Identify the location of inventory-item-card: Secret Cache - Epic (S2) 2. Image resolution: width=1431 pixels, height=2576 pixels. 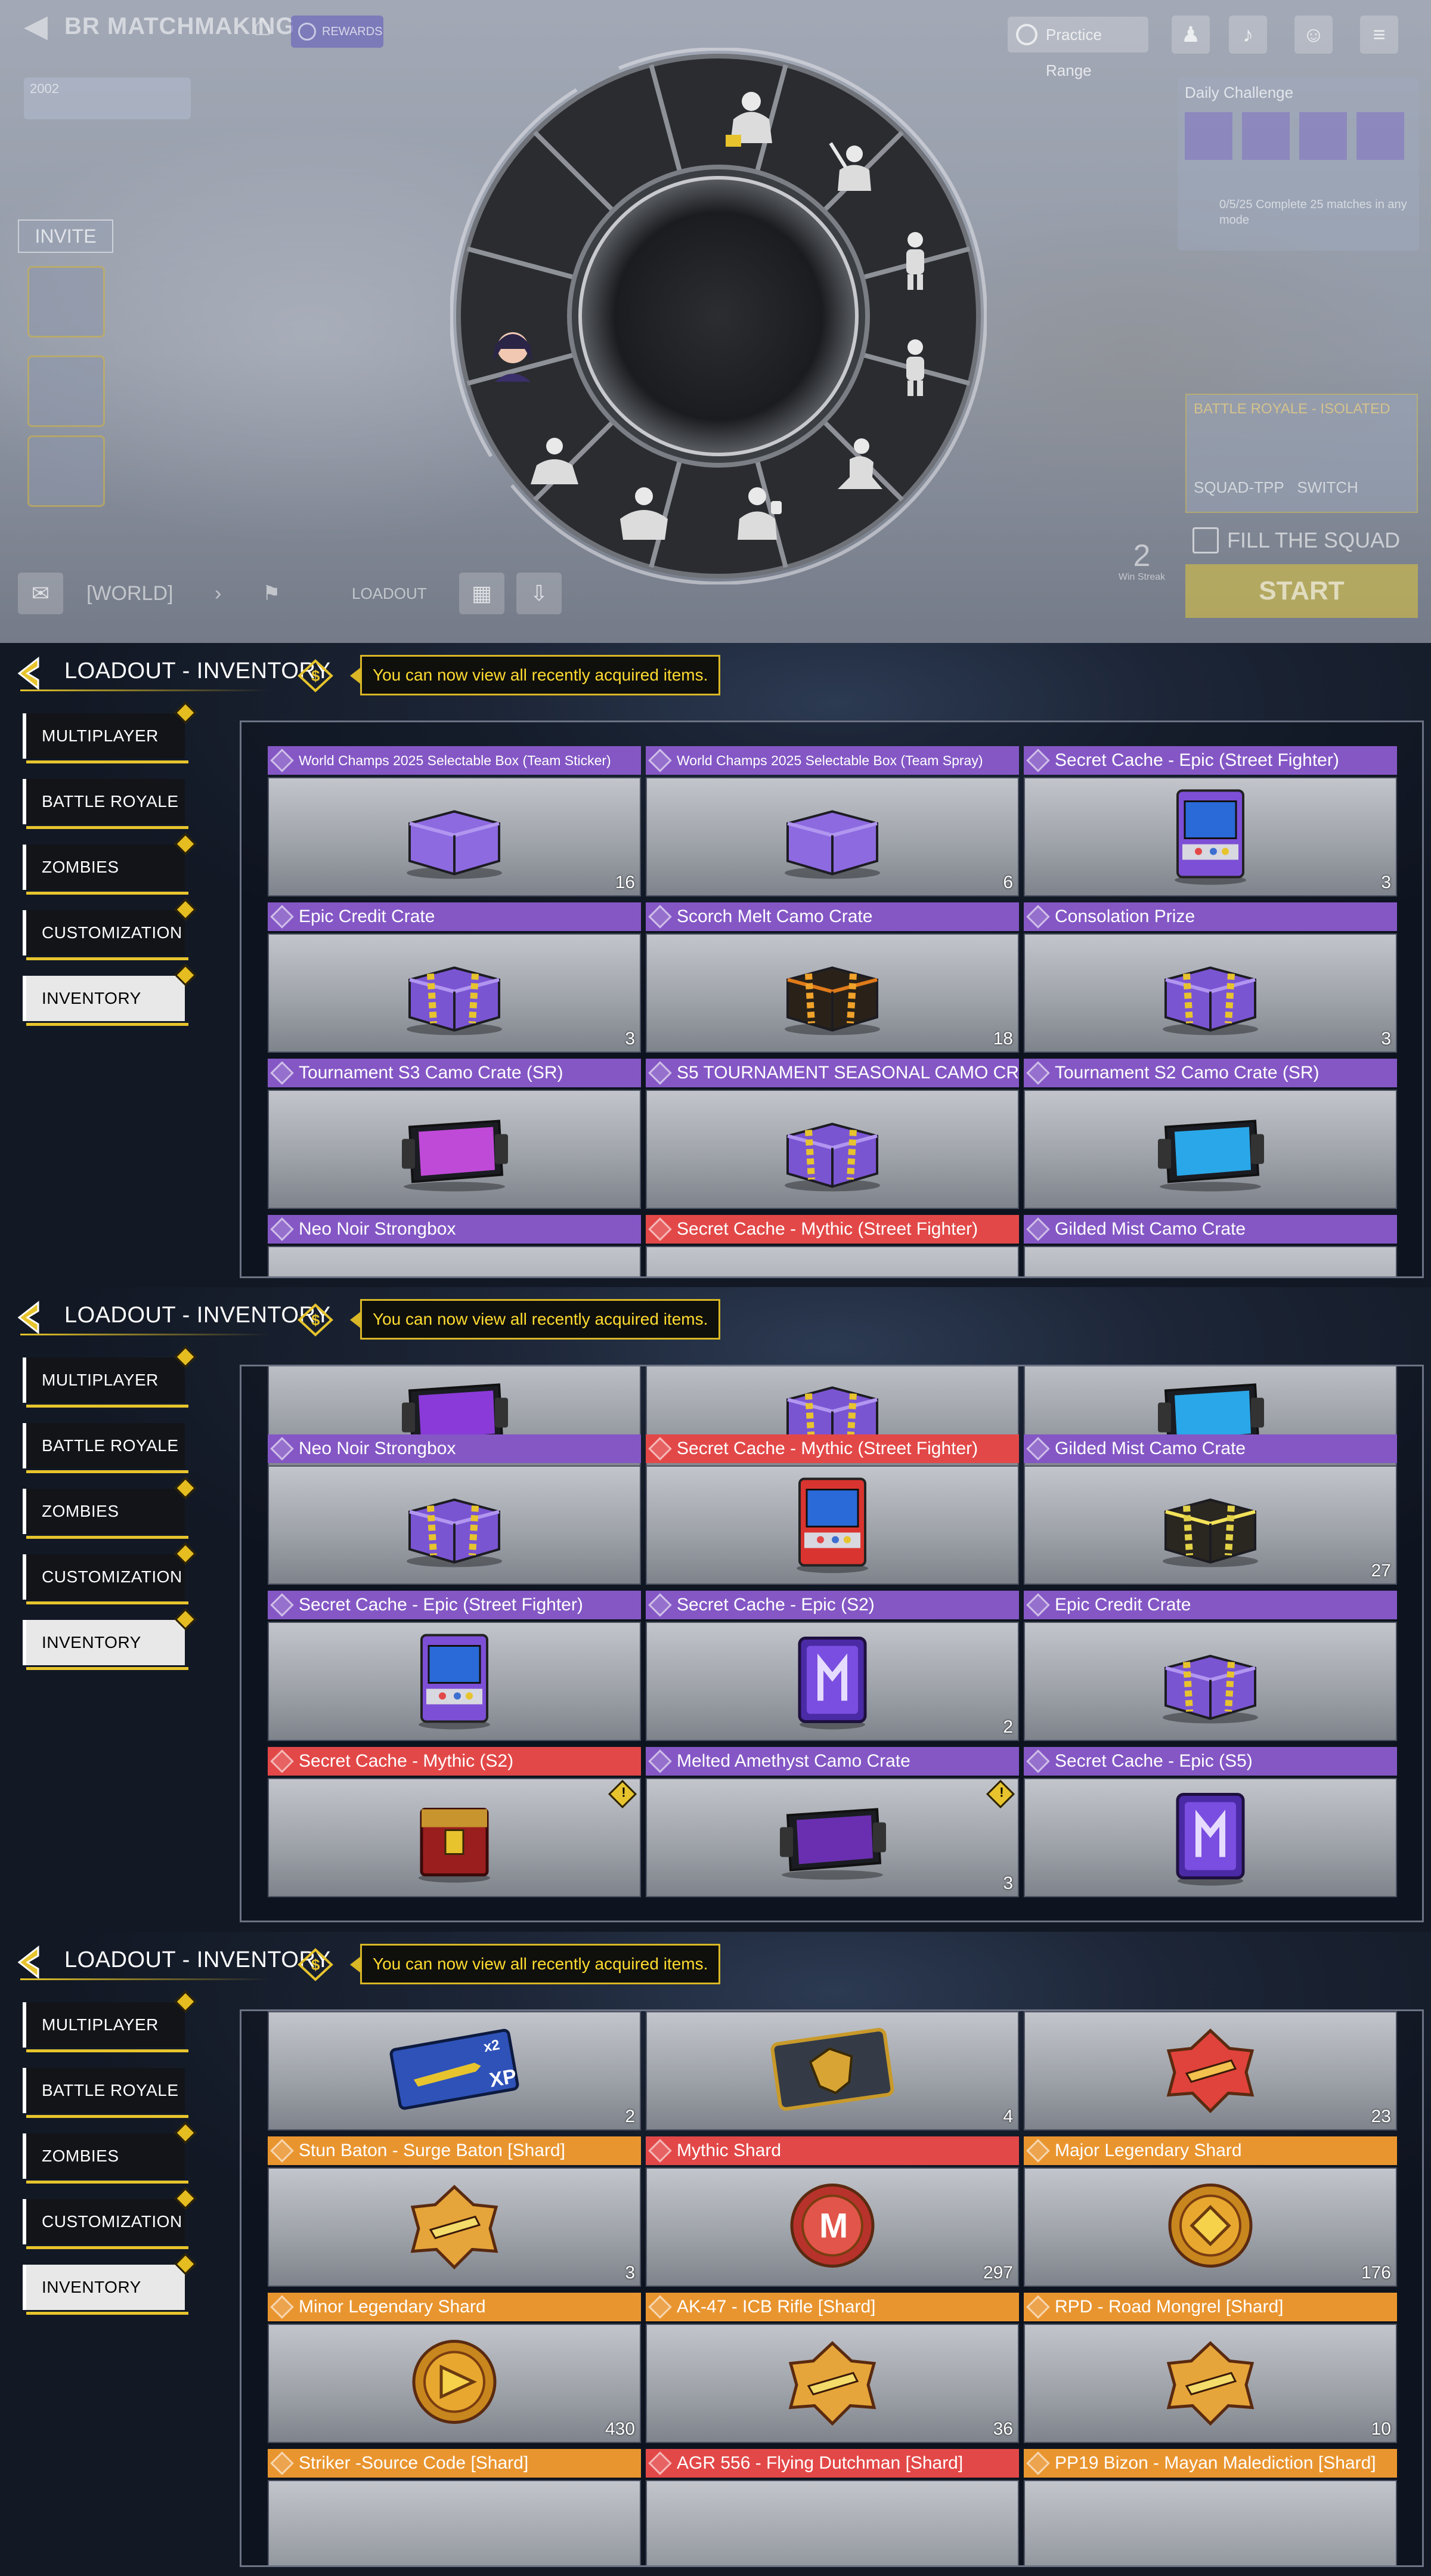
(832, 1667).